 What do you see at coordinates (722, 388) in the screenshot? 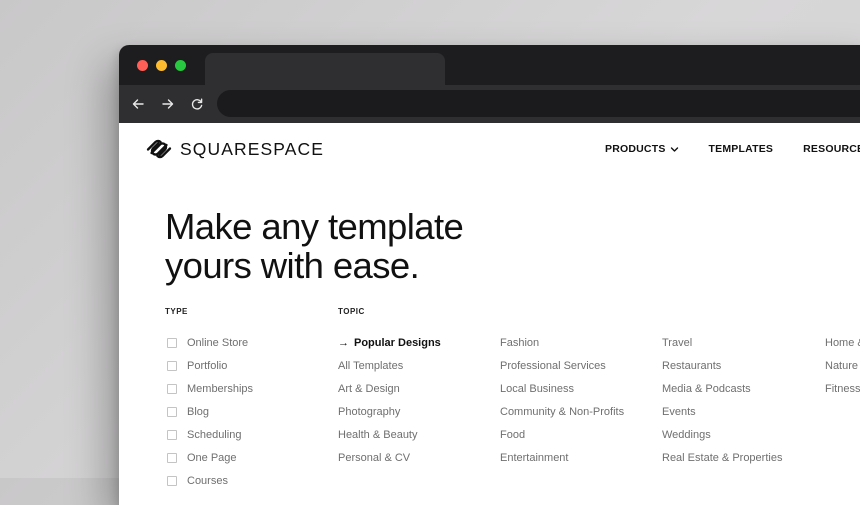
I see `topic-link: Media & Podcasts` at bounding box center [722, 388].